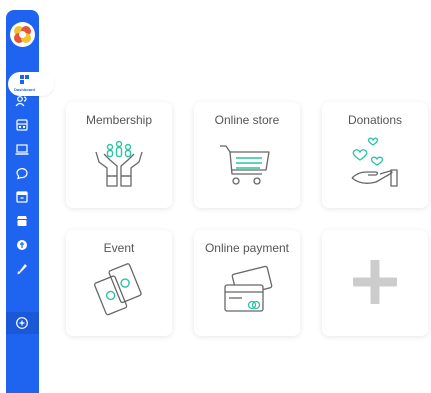 The image size is (431, 393). I want to click on tickets-icon, so click(118, 289).